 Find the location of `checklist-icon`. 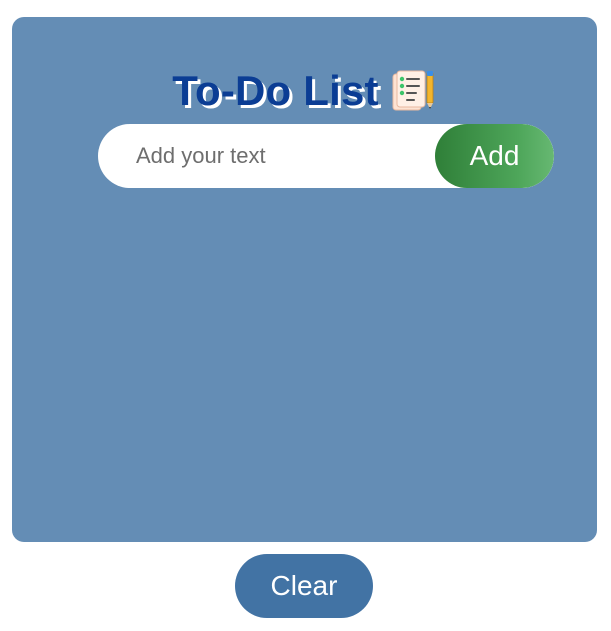

checklist-icon is located at coordinates (413, 91).